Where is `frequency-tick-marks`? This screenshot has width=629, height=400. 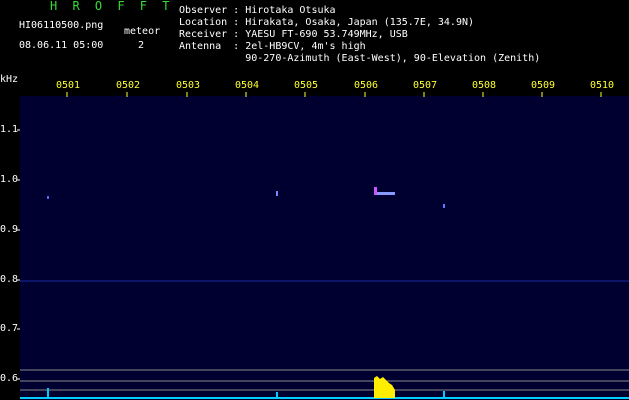
frequency-tick-marks is located at coordinates (18, 254).